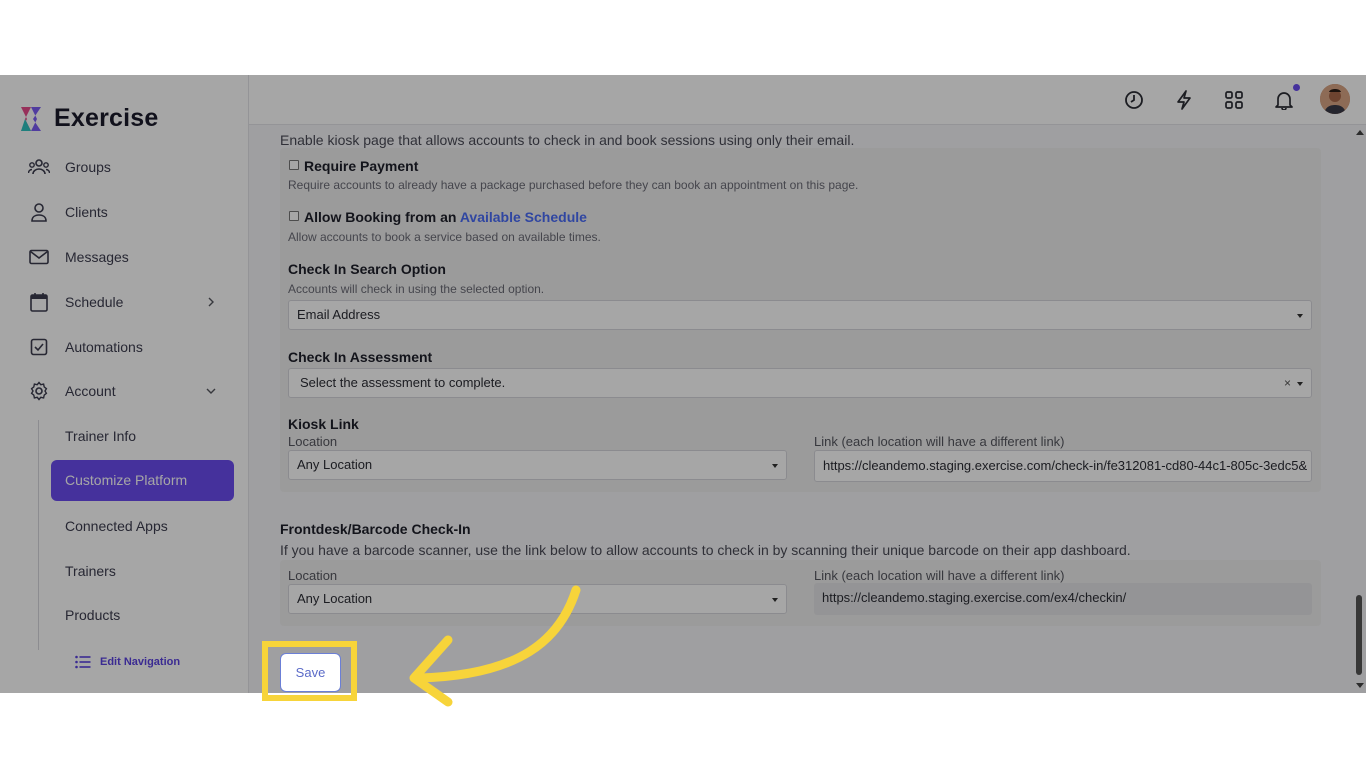  What do you see at coordinates (495, 646) in the screenshot?
I see `pointer-arrow-icon` at bounding box center [495, 646].